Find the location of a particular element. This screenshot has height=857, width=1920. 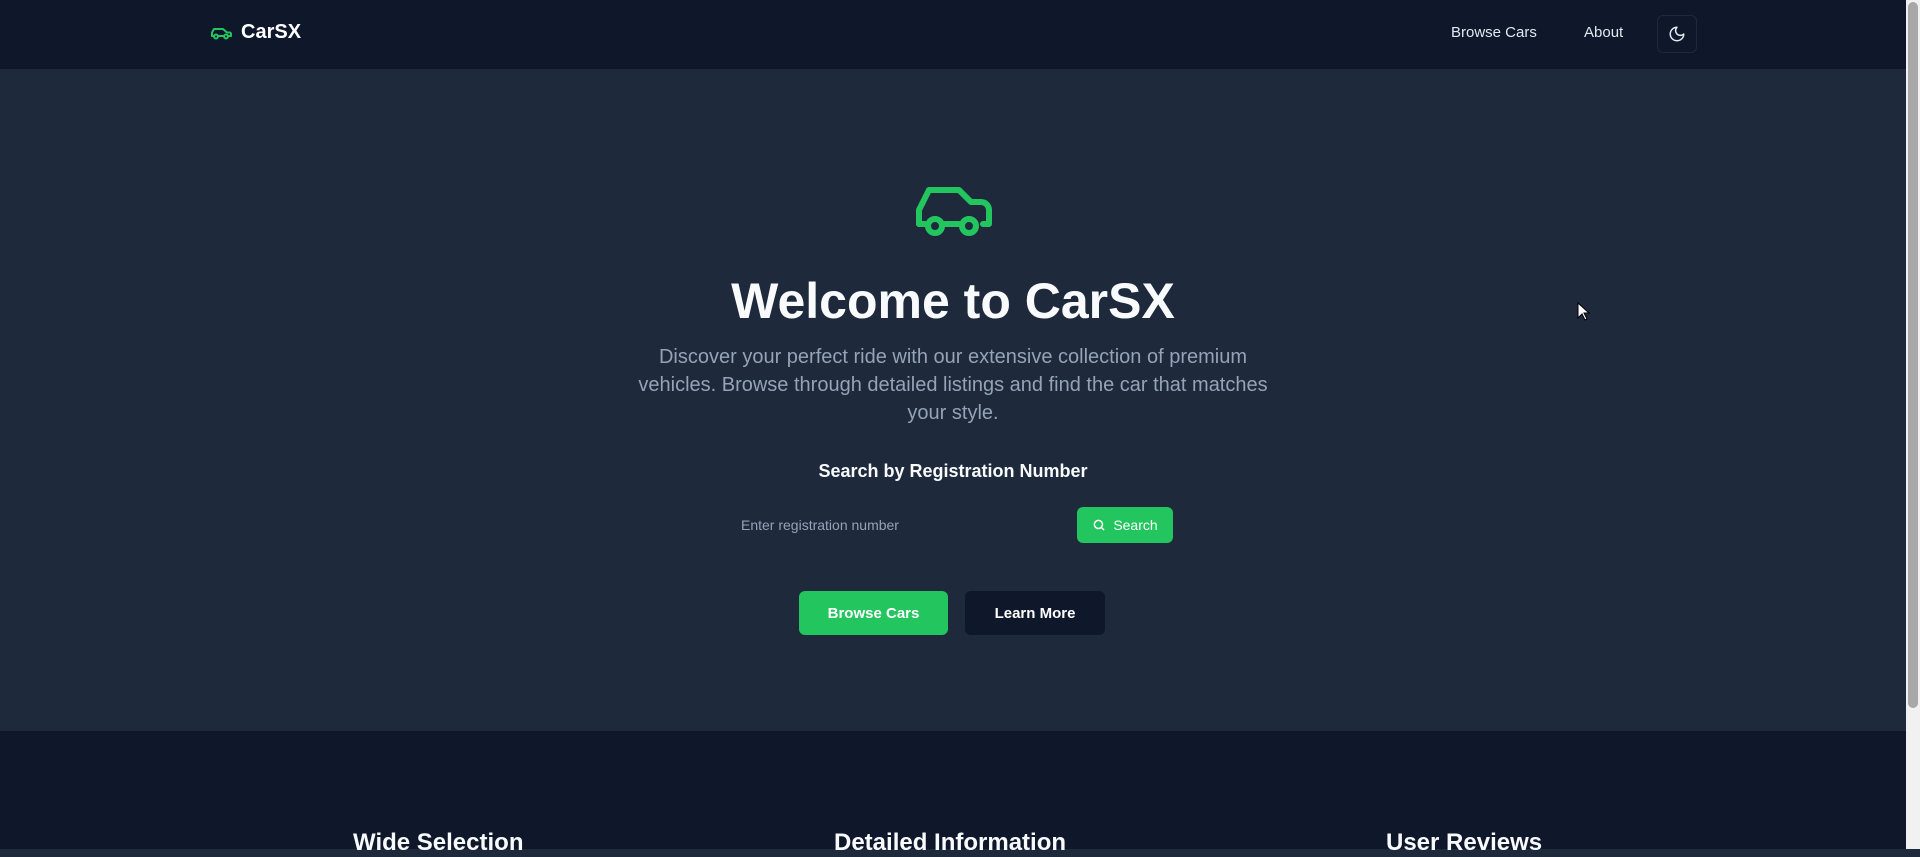

scrollbar-thumb is located at coordinates (1913, 355).